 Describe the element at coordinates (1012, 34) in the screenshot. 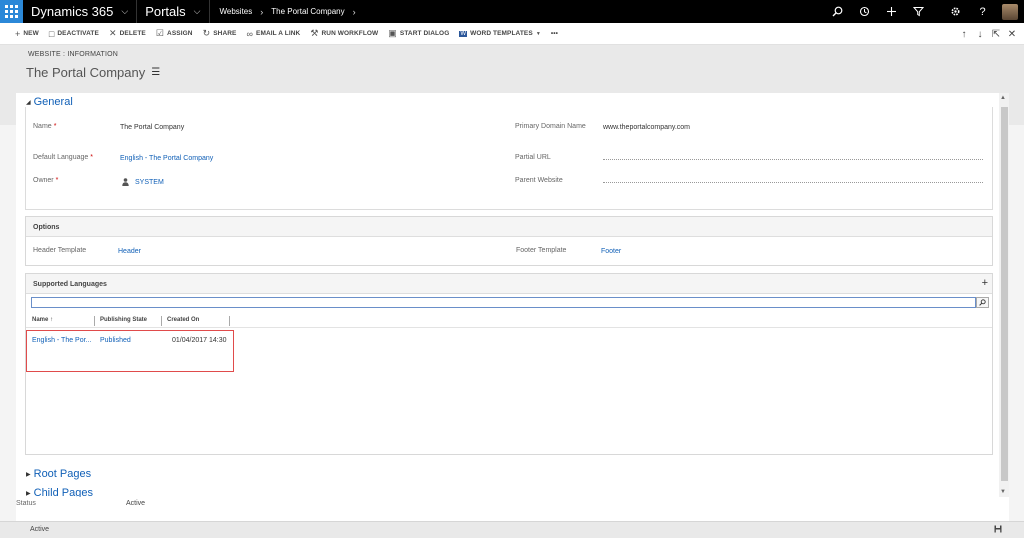

I see `close-icon: ✕` at that location.